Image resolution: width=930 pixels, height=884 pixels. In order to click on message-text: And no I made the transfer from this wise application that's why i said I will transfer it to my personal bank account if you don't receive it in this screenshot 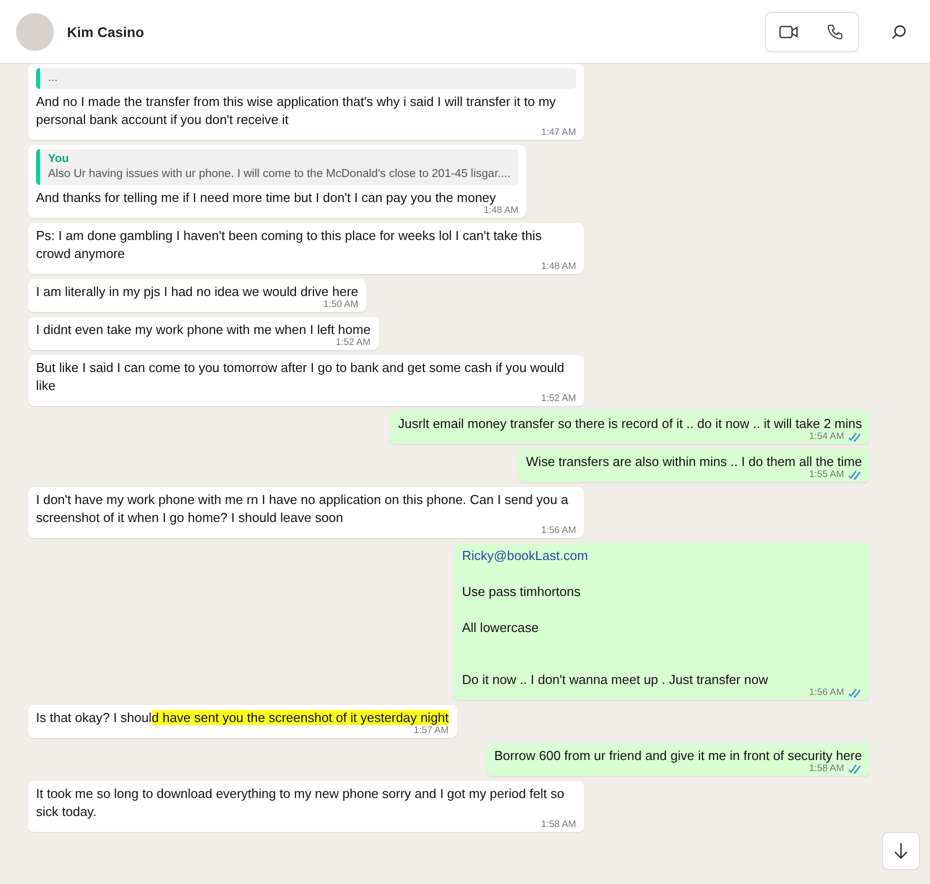, I will do `click(296, 110)`.